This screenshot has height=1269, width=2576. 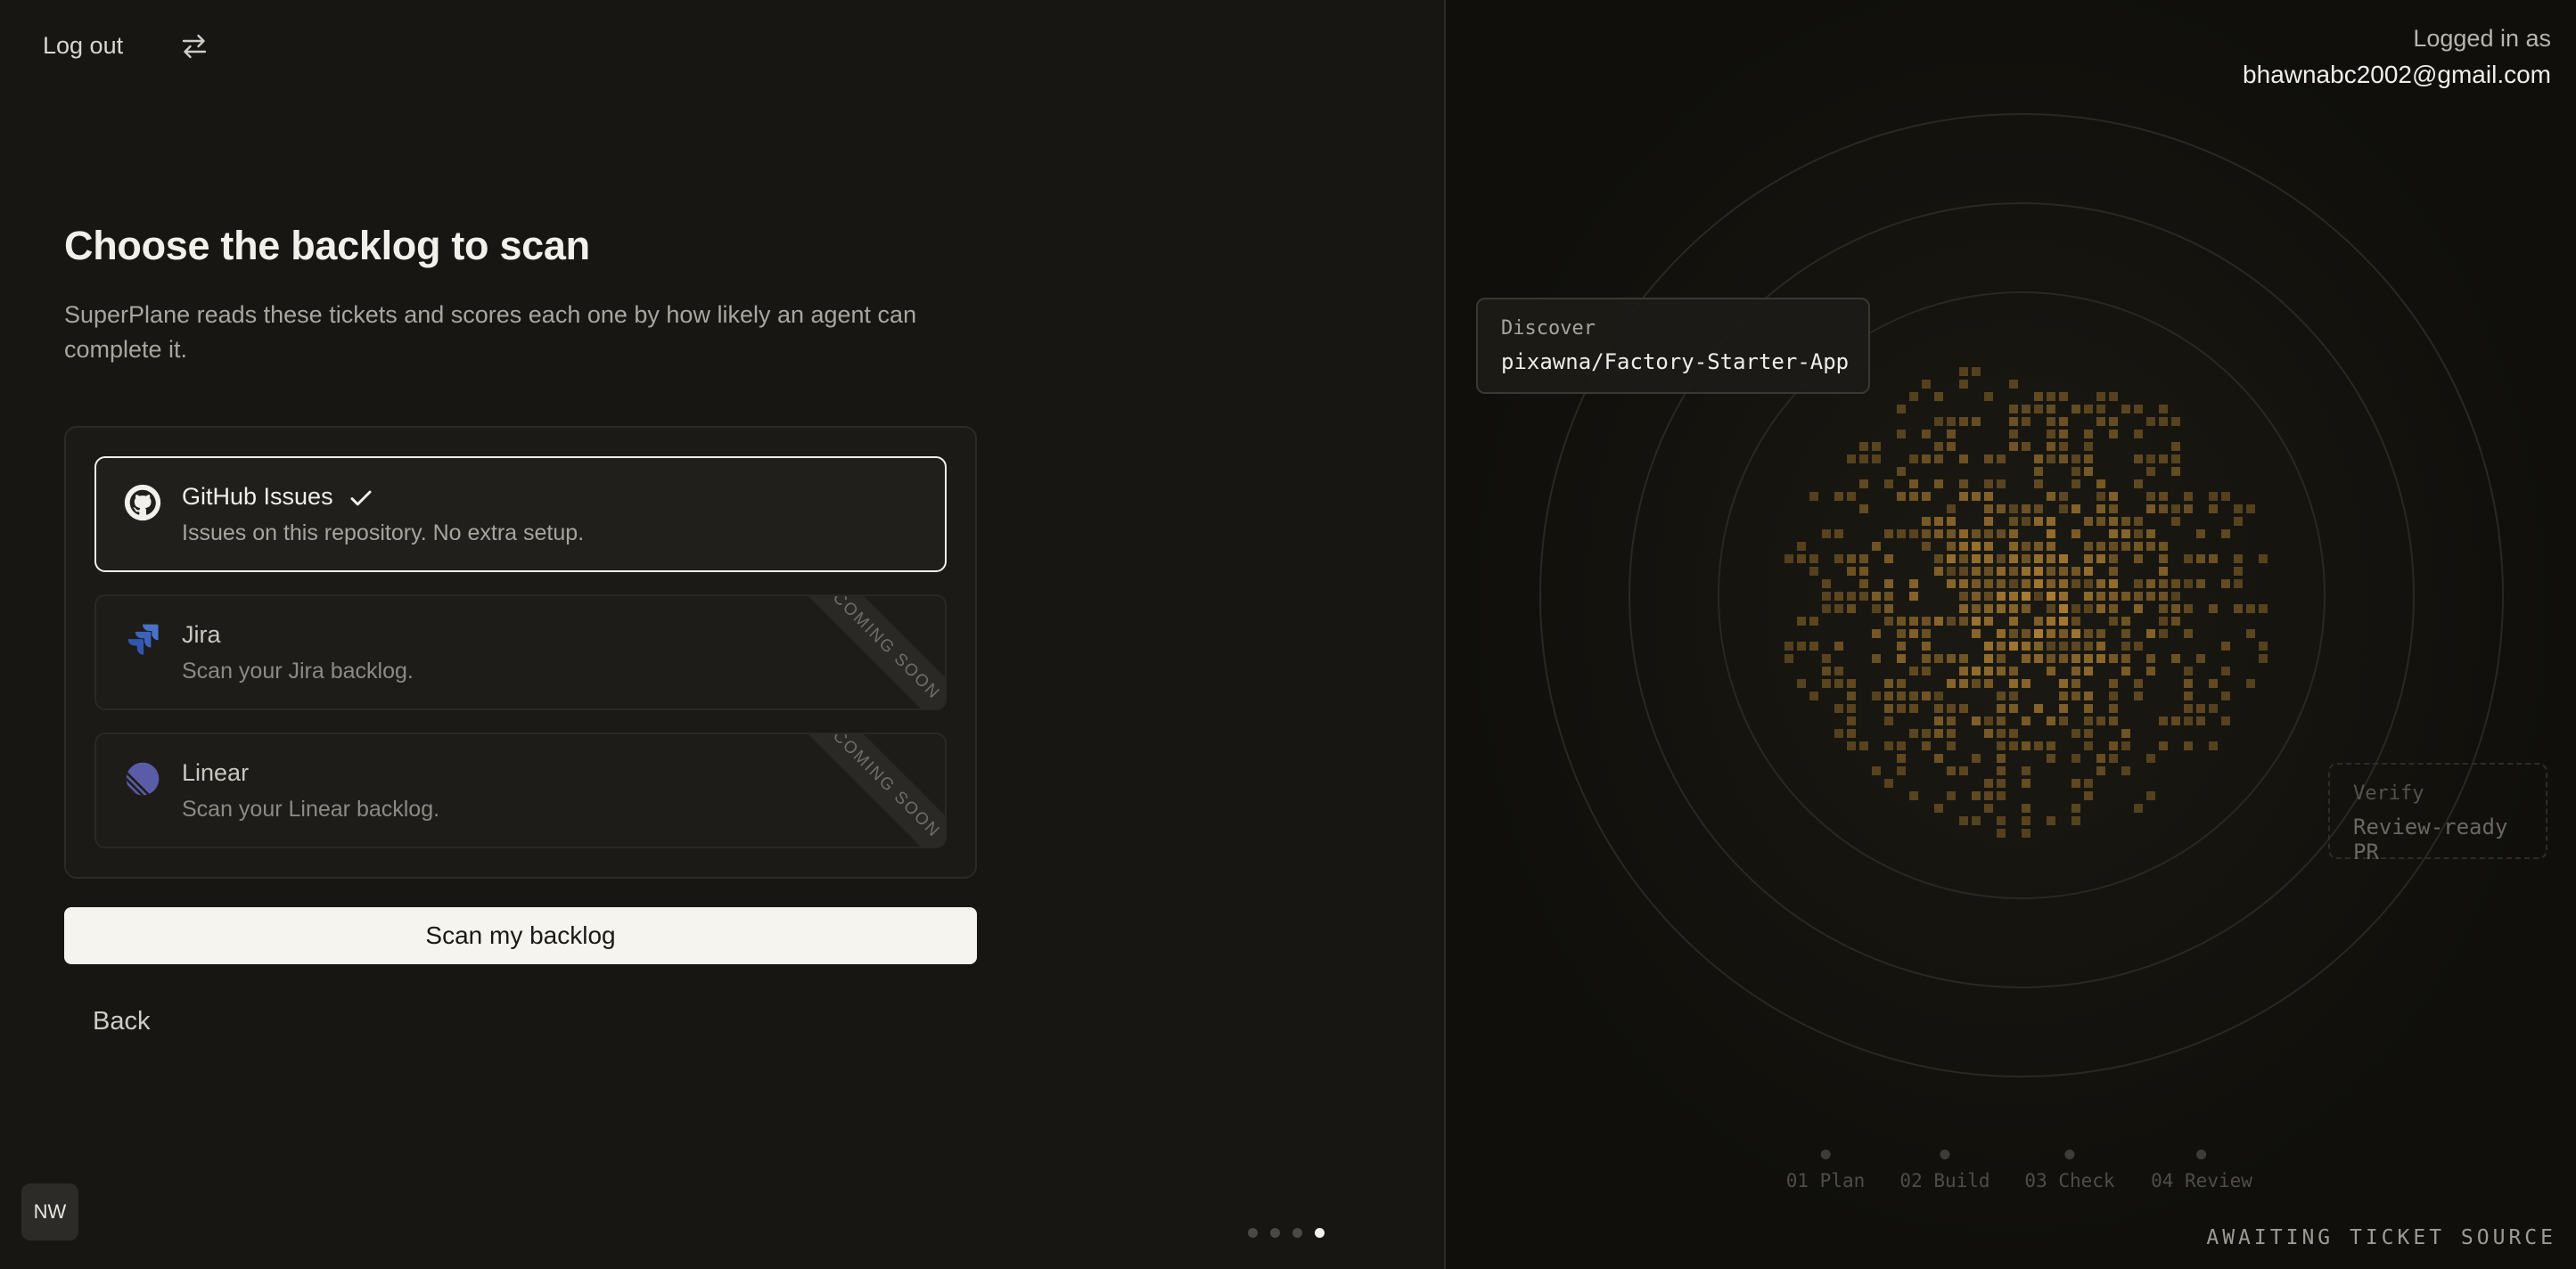 What do you see at coordinates (216, 772) in the screenshot?
I see `option-name: Linear` at bounding box center [216, 772].